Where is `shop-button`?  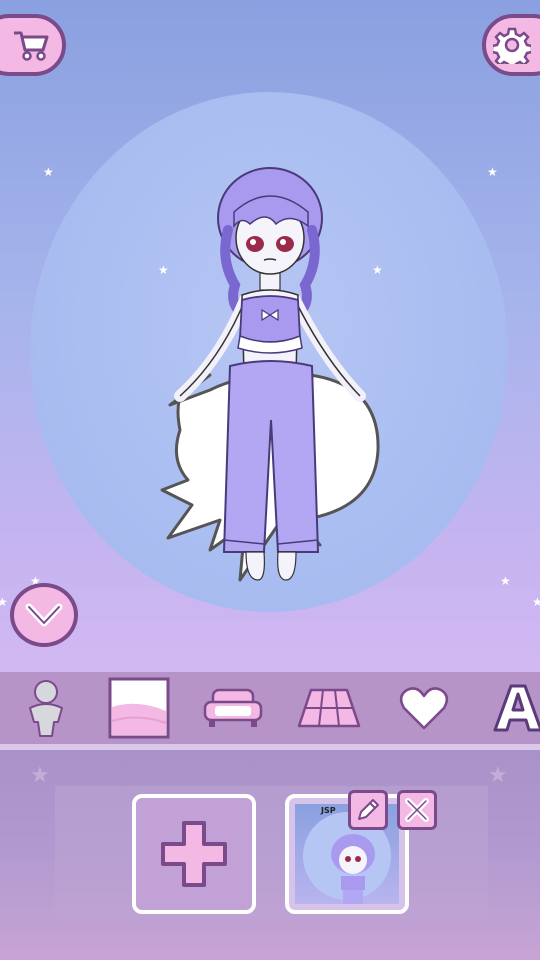 shop-button is located at coordinates (33, 45).